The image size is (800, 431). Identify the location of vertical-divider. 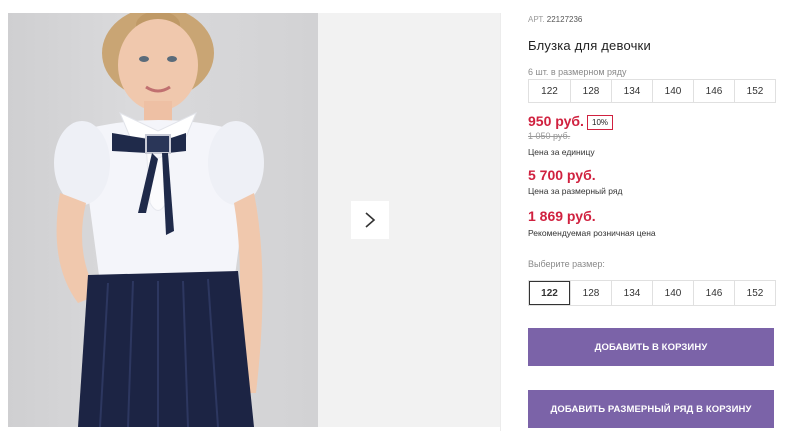
(500, 222).